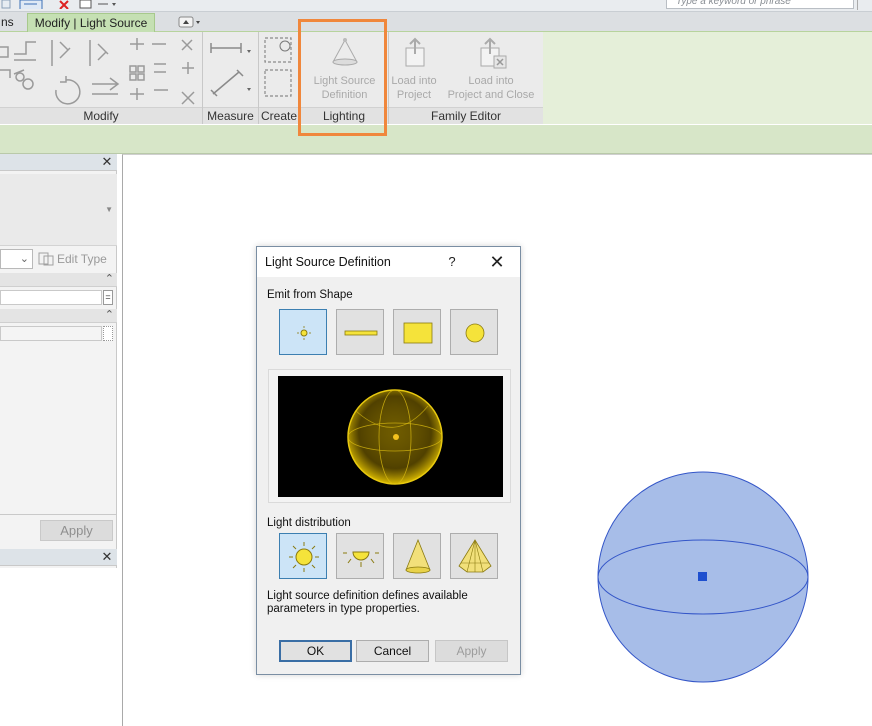  Describe the element at coordinates (107, 162) in the screenshot. I see `close-properties-icon: ✕` at that location.